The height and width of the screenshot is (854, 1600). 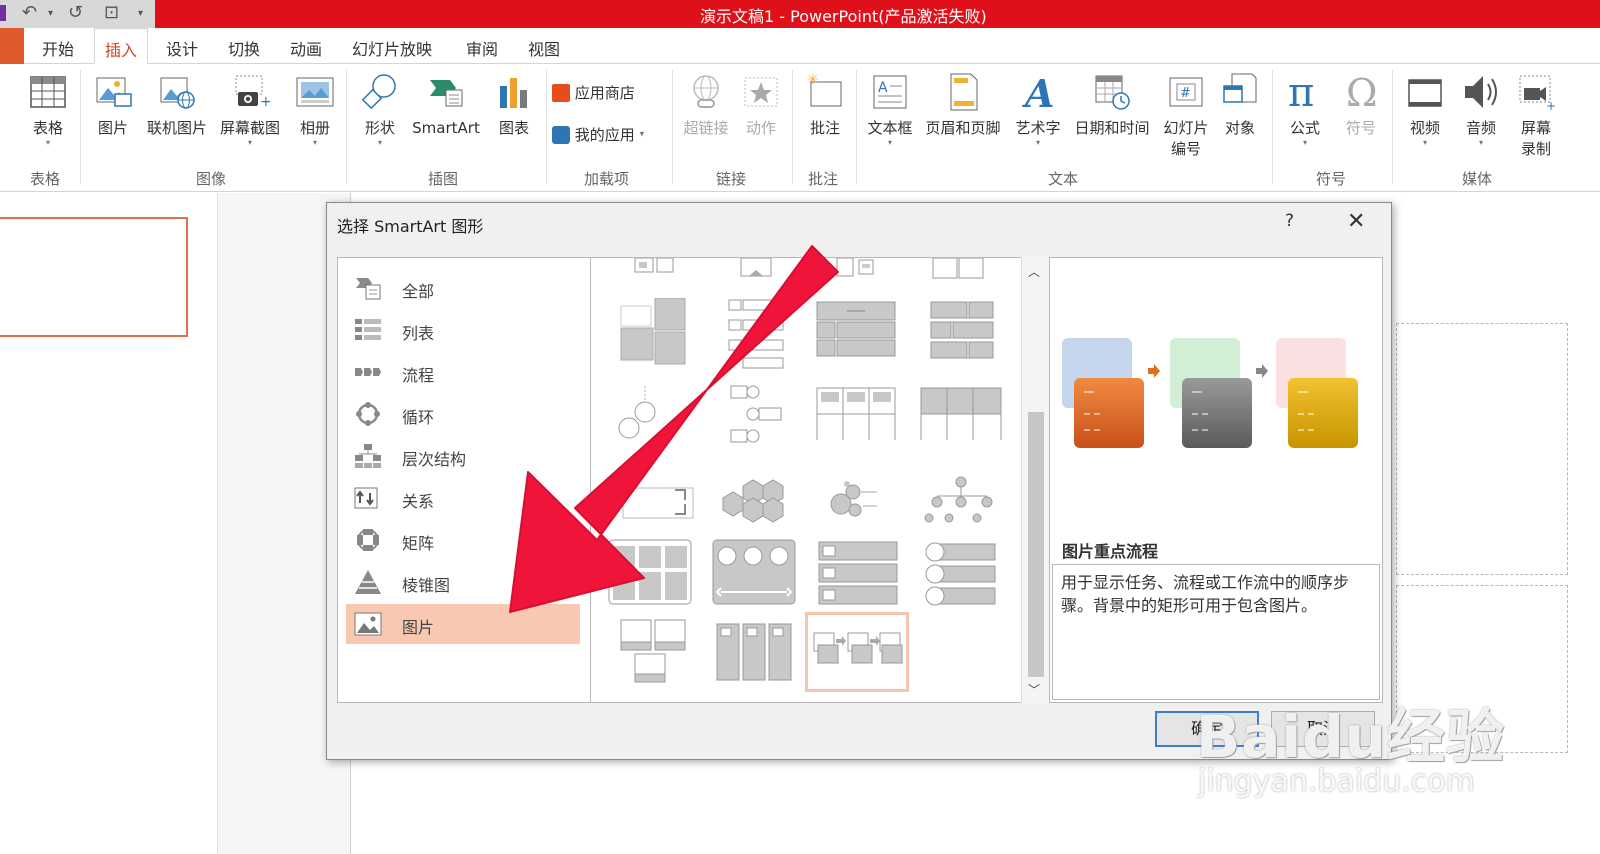 I want to click on video-button: 视频 ▾, so click(x=1425, y=109).